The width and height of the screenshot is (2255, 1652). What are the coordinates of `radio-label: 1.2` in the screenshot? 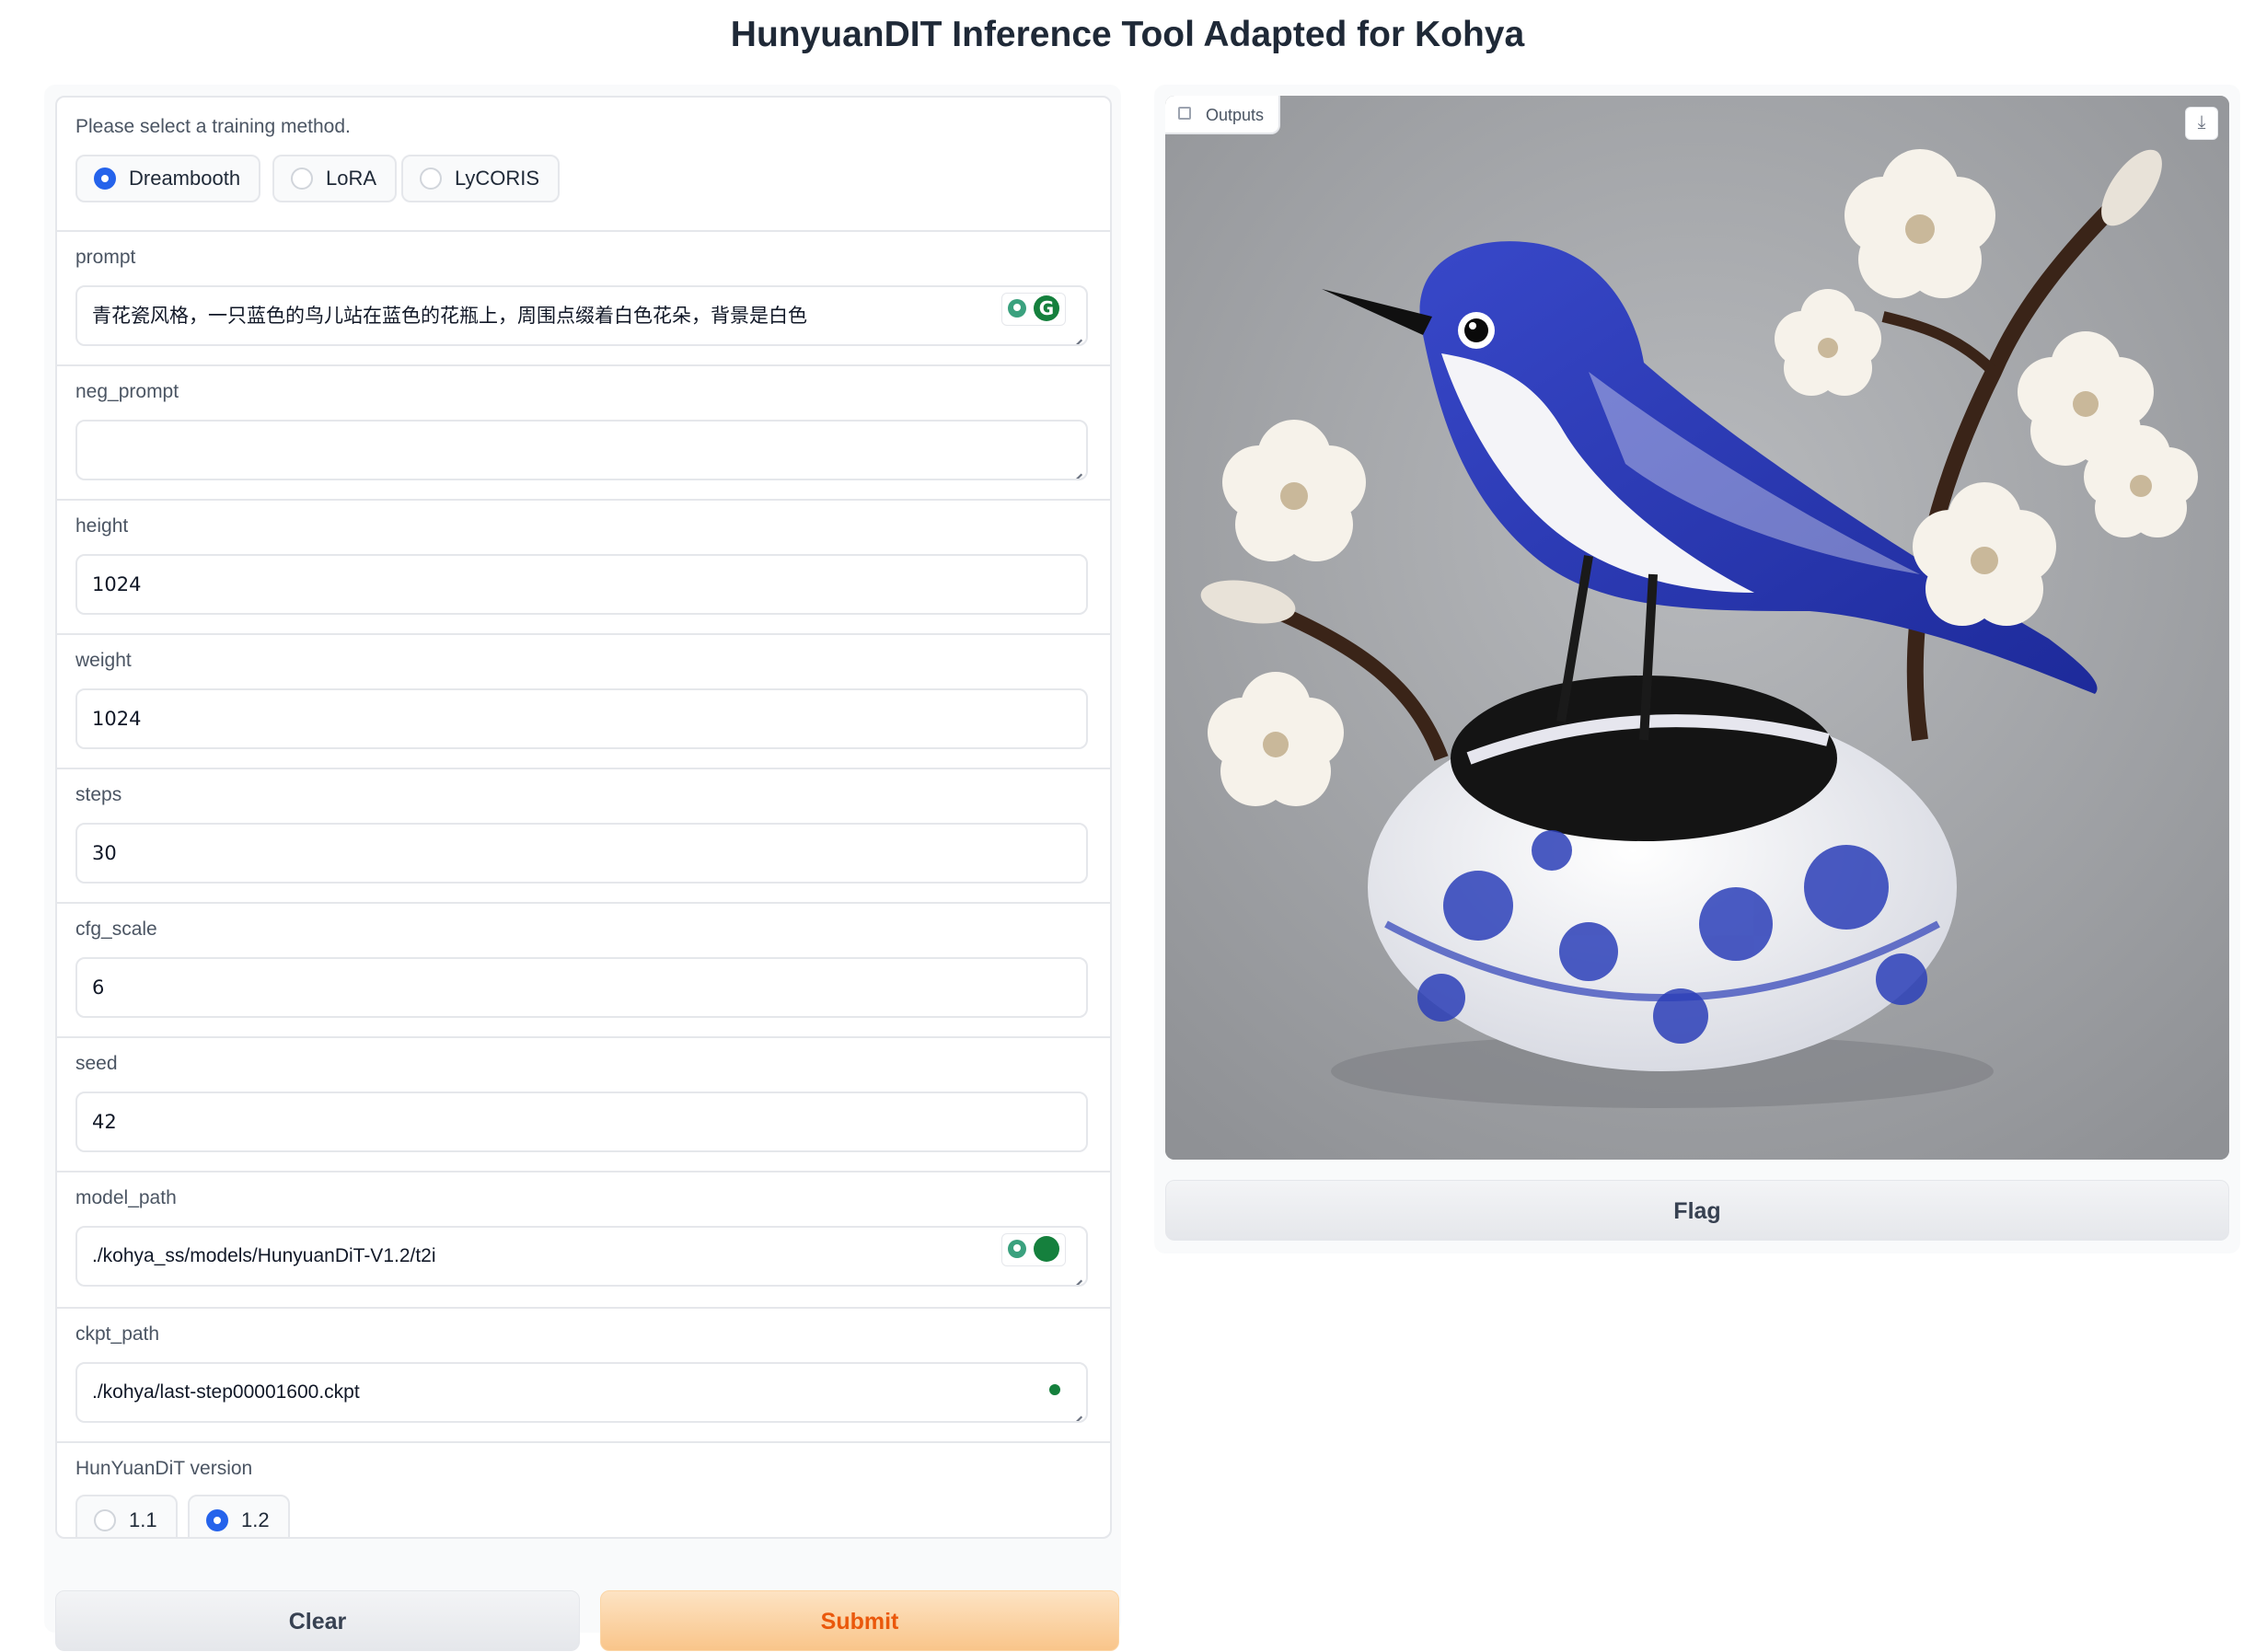 It's located at (255, 1519).